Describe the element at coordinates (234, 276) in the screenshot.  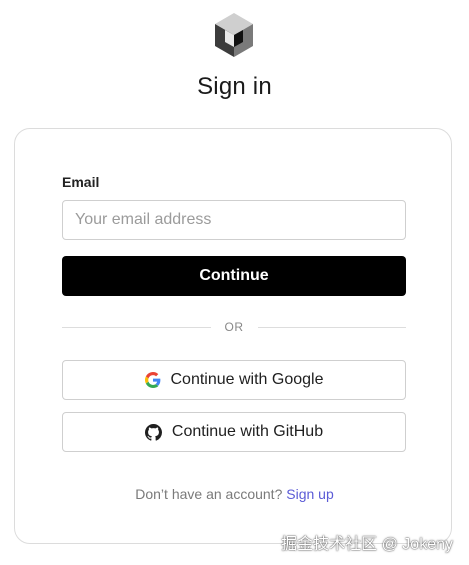
I see `continue-button: Continue` at that location.